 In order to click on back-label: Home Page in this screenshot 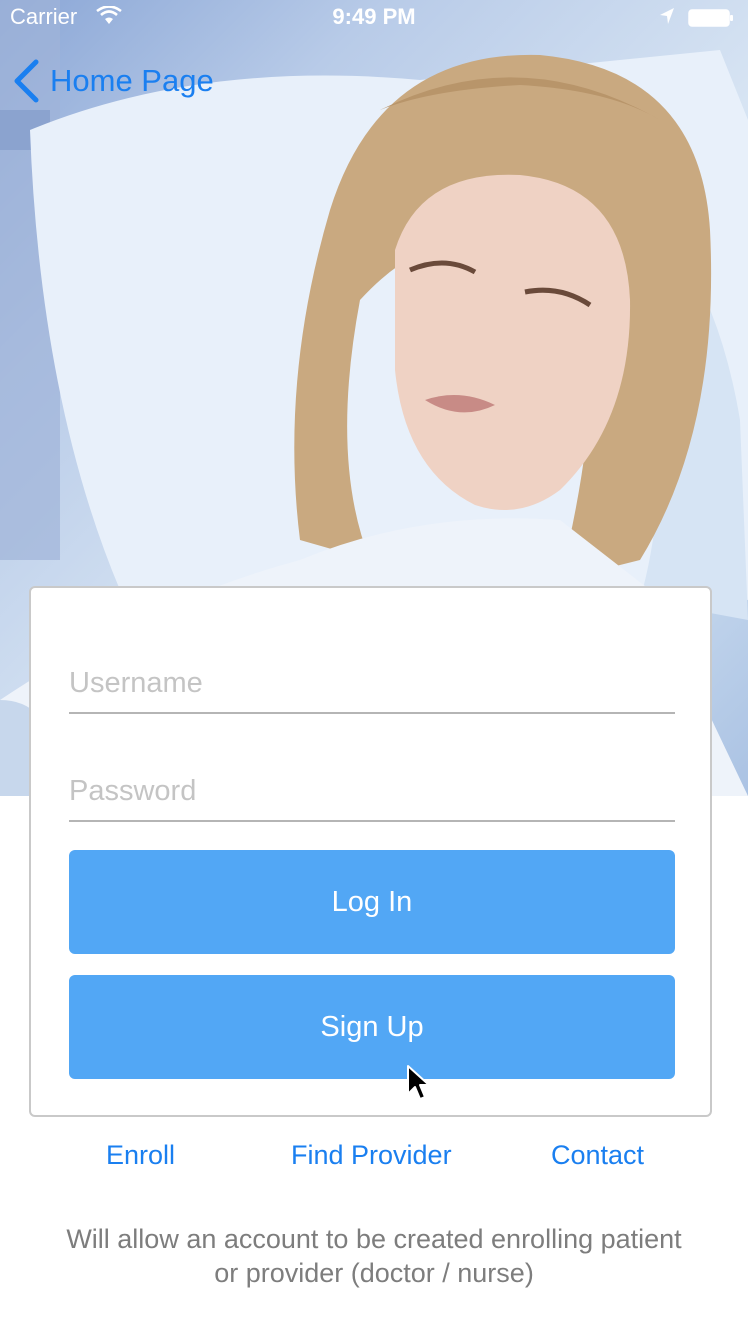, I will do `click(132, 80)`.